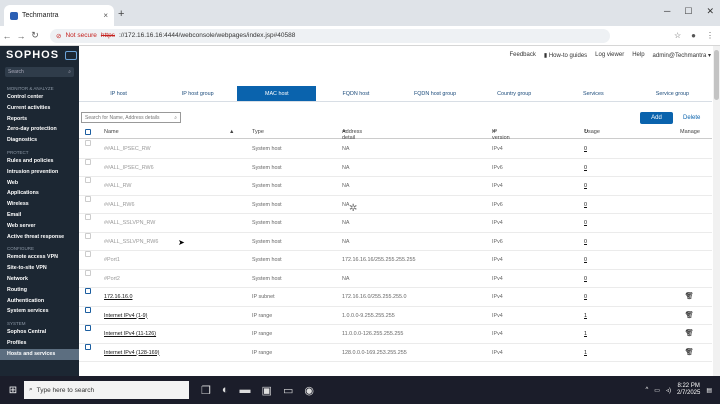 The width and height of the screenshot is (720, 404). Describe the element at coordinates (646, 390) in the screenshot. I see `chevron-up-icon: ^` at that location.